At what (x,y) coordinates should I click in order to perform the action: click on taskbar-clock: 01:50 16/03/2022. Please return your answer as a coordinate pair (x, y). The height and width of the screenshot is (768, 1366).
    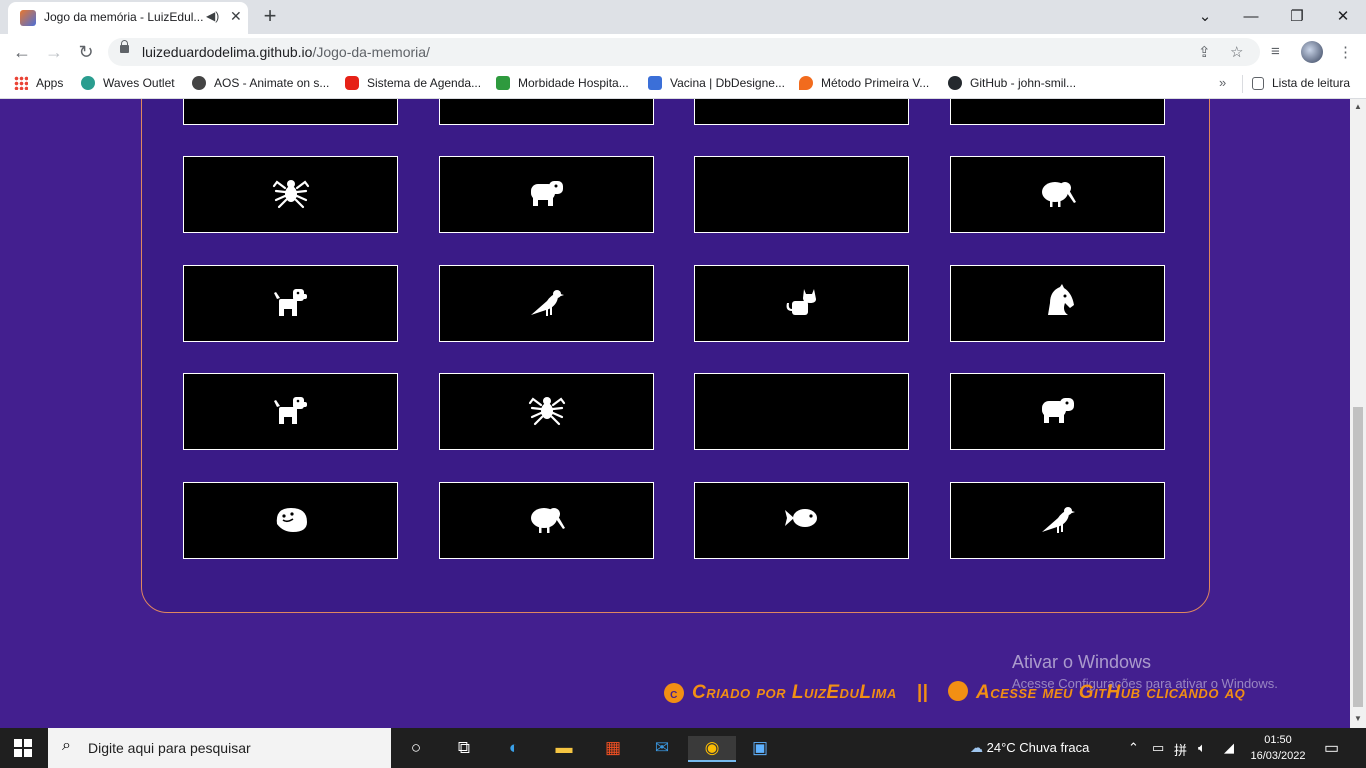
    Looking at the image, I should click on (1278, 748).